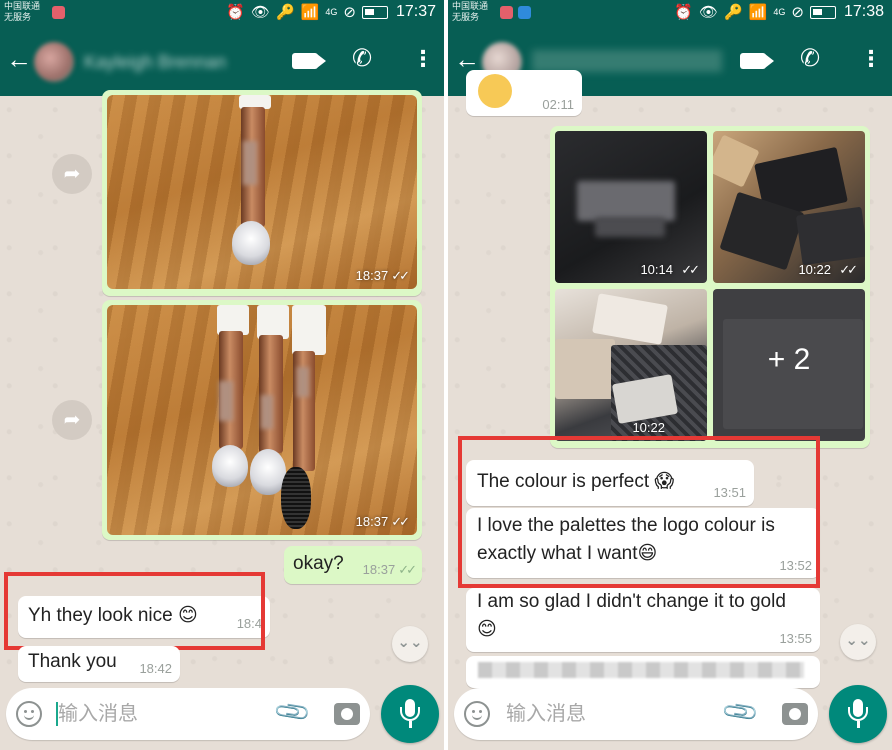  What do you see at coordinates (181, 62) in the screenshot?
I see `contact-name: Kayleigh Brennan` at bounding box center [181, 62].